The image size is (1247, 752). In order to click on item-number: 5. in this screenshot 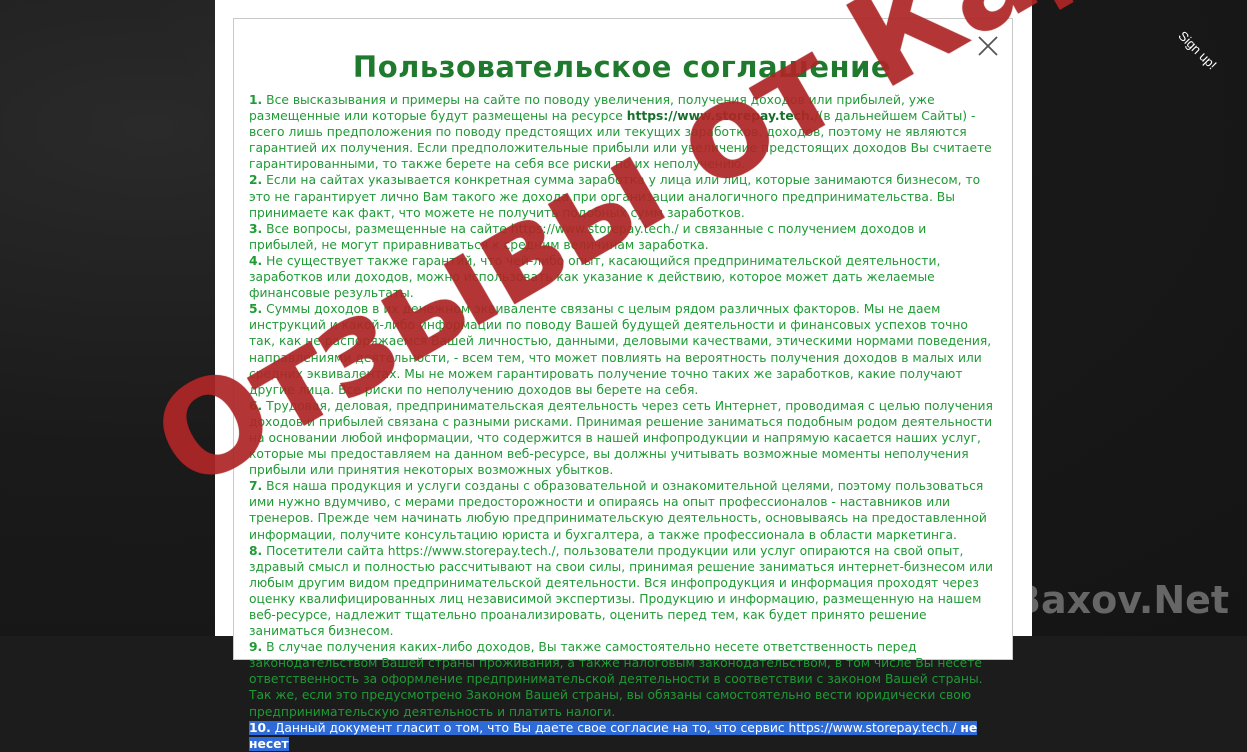, I will do `click(256, 309)`.